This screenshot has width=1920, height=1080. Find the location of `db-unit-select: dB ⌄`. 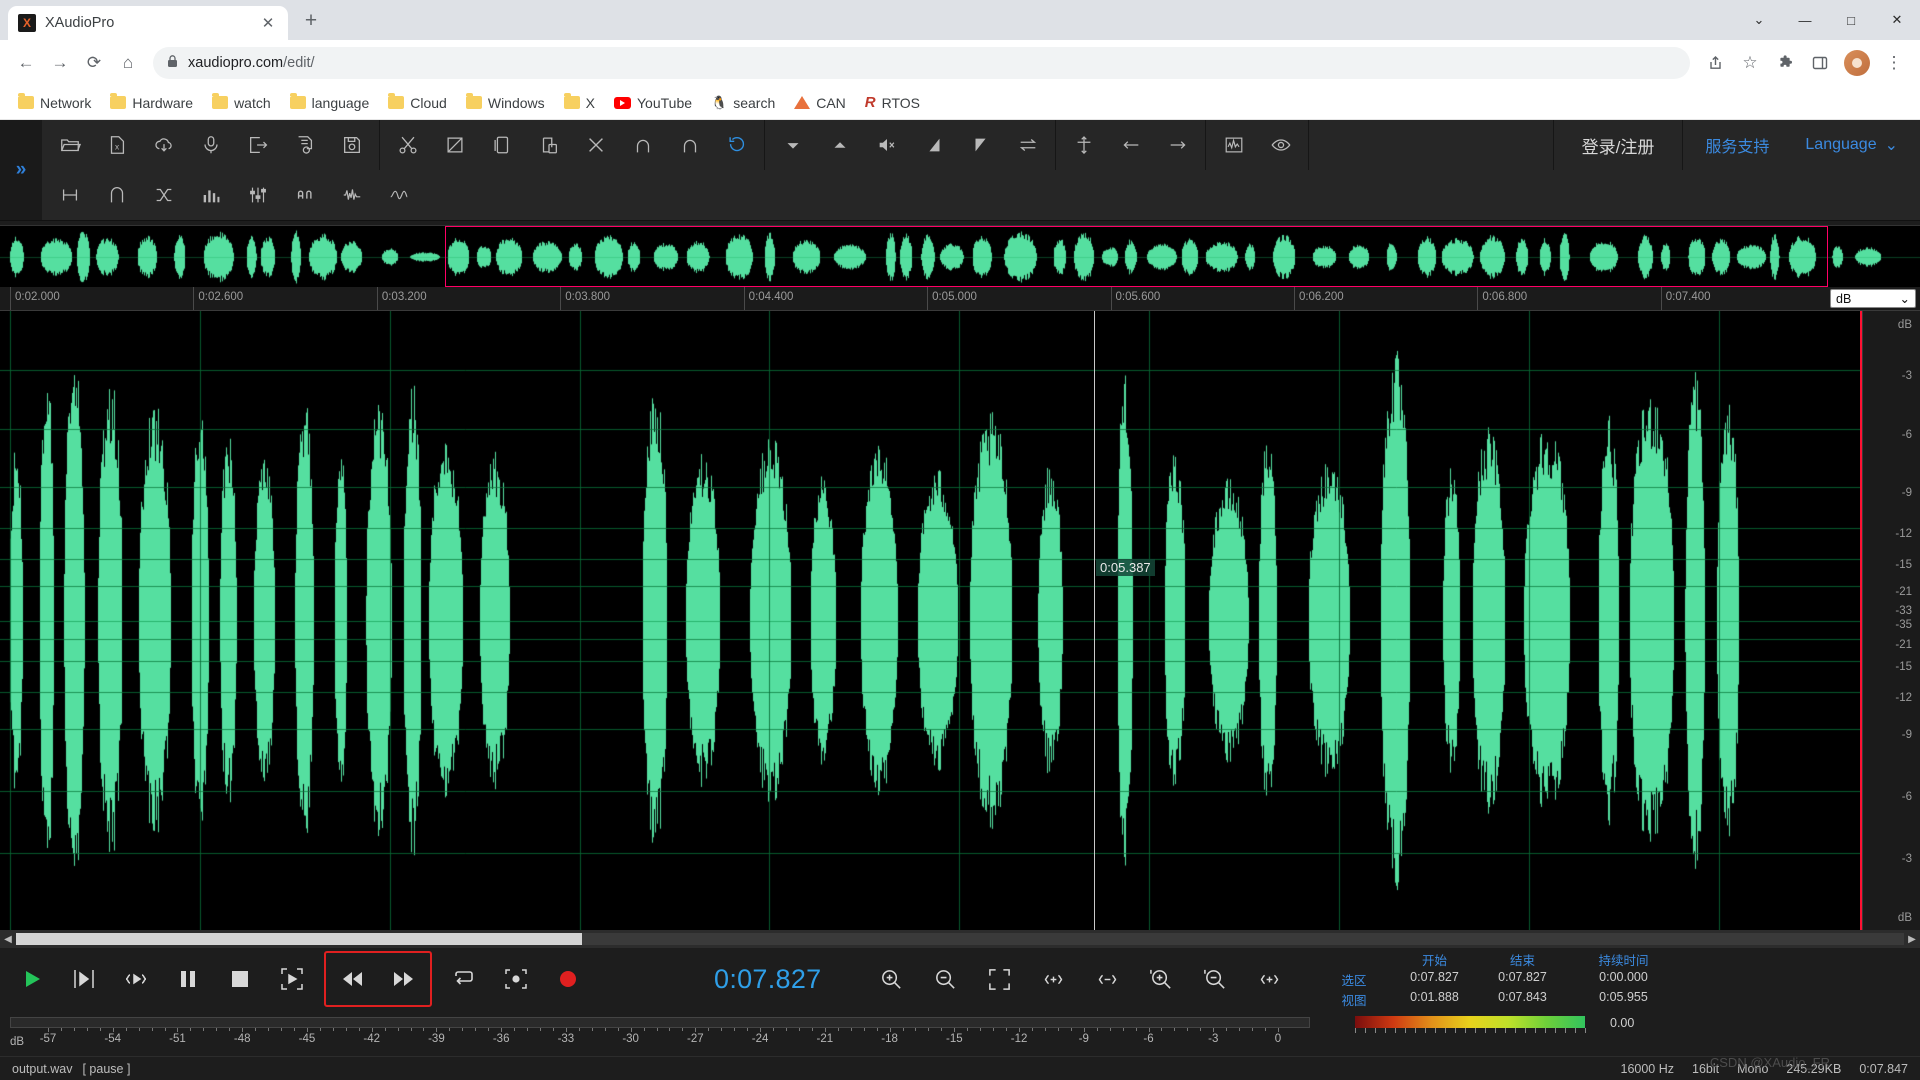

db-unit-select: dB ⌄ is located at coordinates (1873, 298).